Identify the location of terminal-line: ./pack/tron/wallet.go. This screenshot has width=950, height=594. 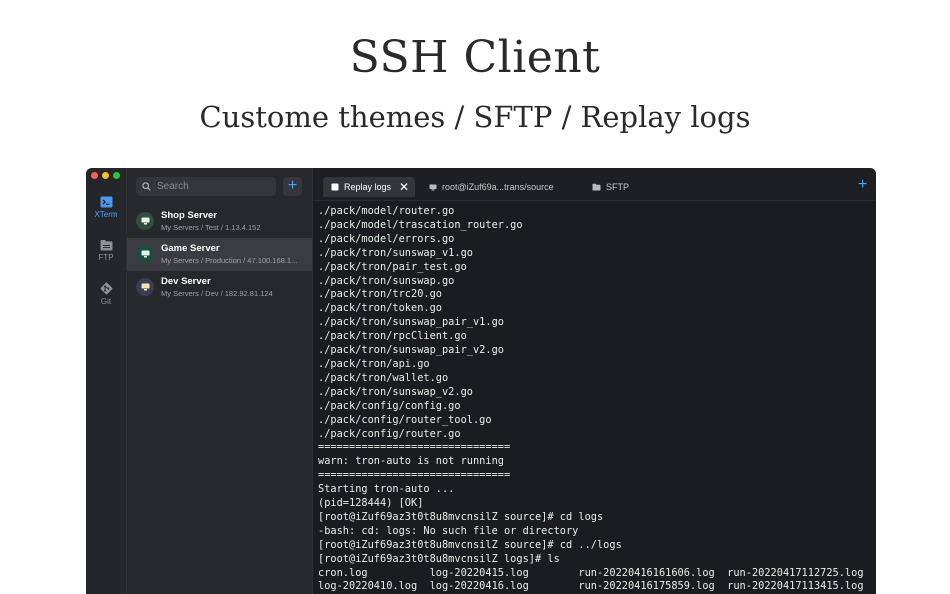
(383, 377).